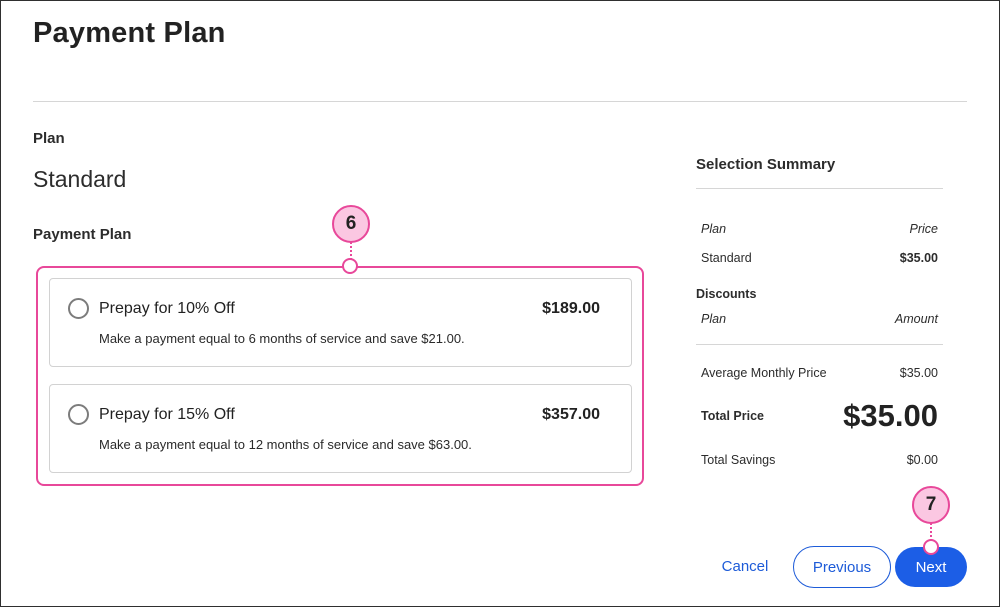 The image size is (1000, 607). Describe the element at coordinates (500, 101) in the screenshot. I see `header-divider` at that location.